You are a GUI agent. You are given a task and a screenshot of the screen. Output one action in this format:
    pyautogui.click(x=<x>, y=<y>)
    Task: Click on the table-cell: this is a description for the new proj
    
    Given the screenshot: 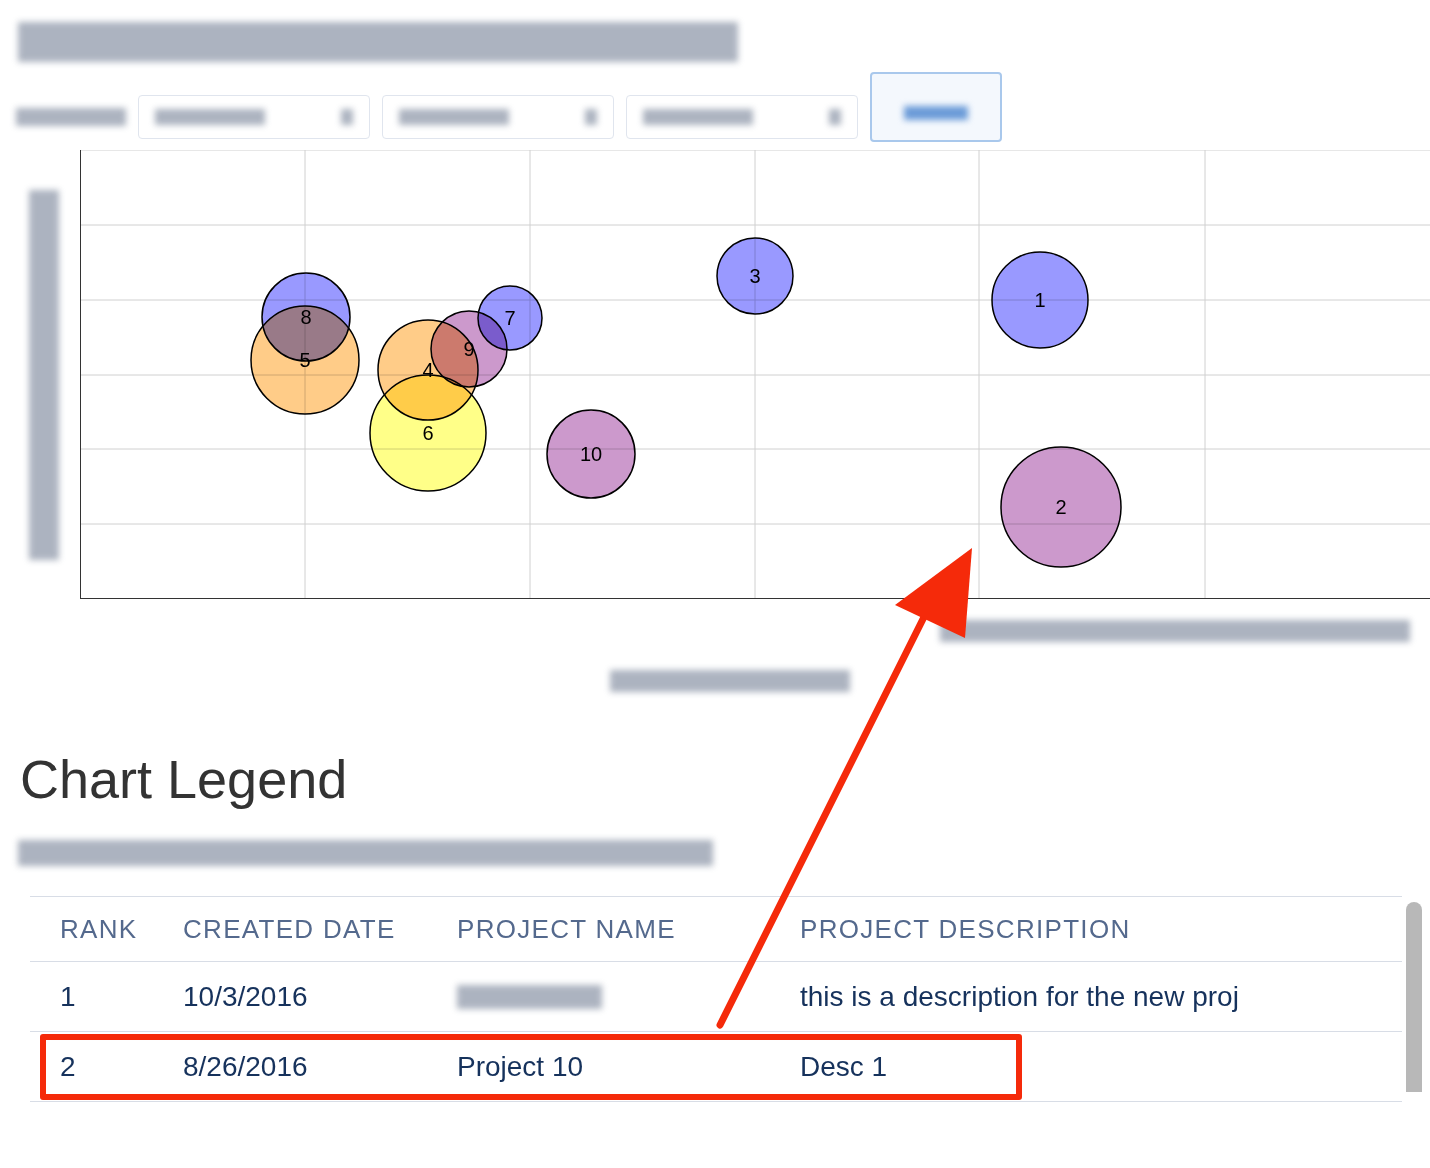 What is the action you would take?
    pyautogui.click(x=1019, y=996)
    